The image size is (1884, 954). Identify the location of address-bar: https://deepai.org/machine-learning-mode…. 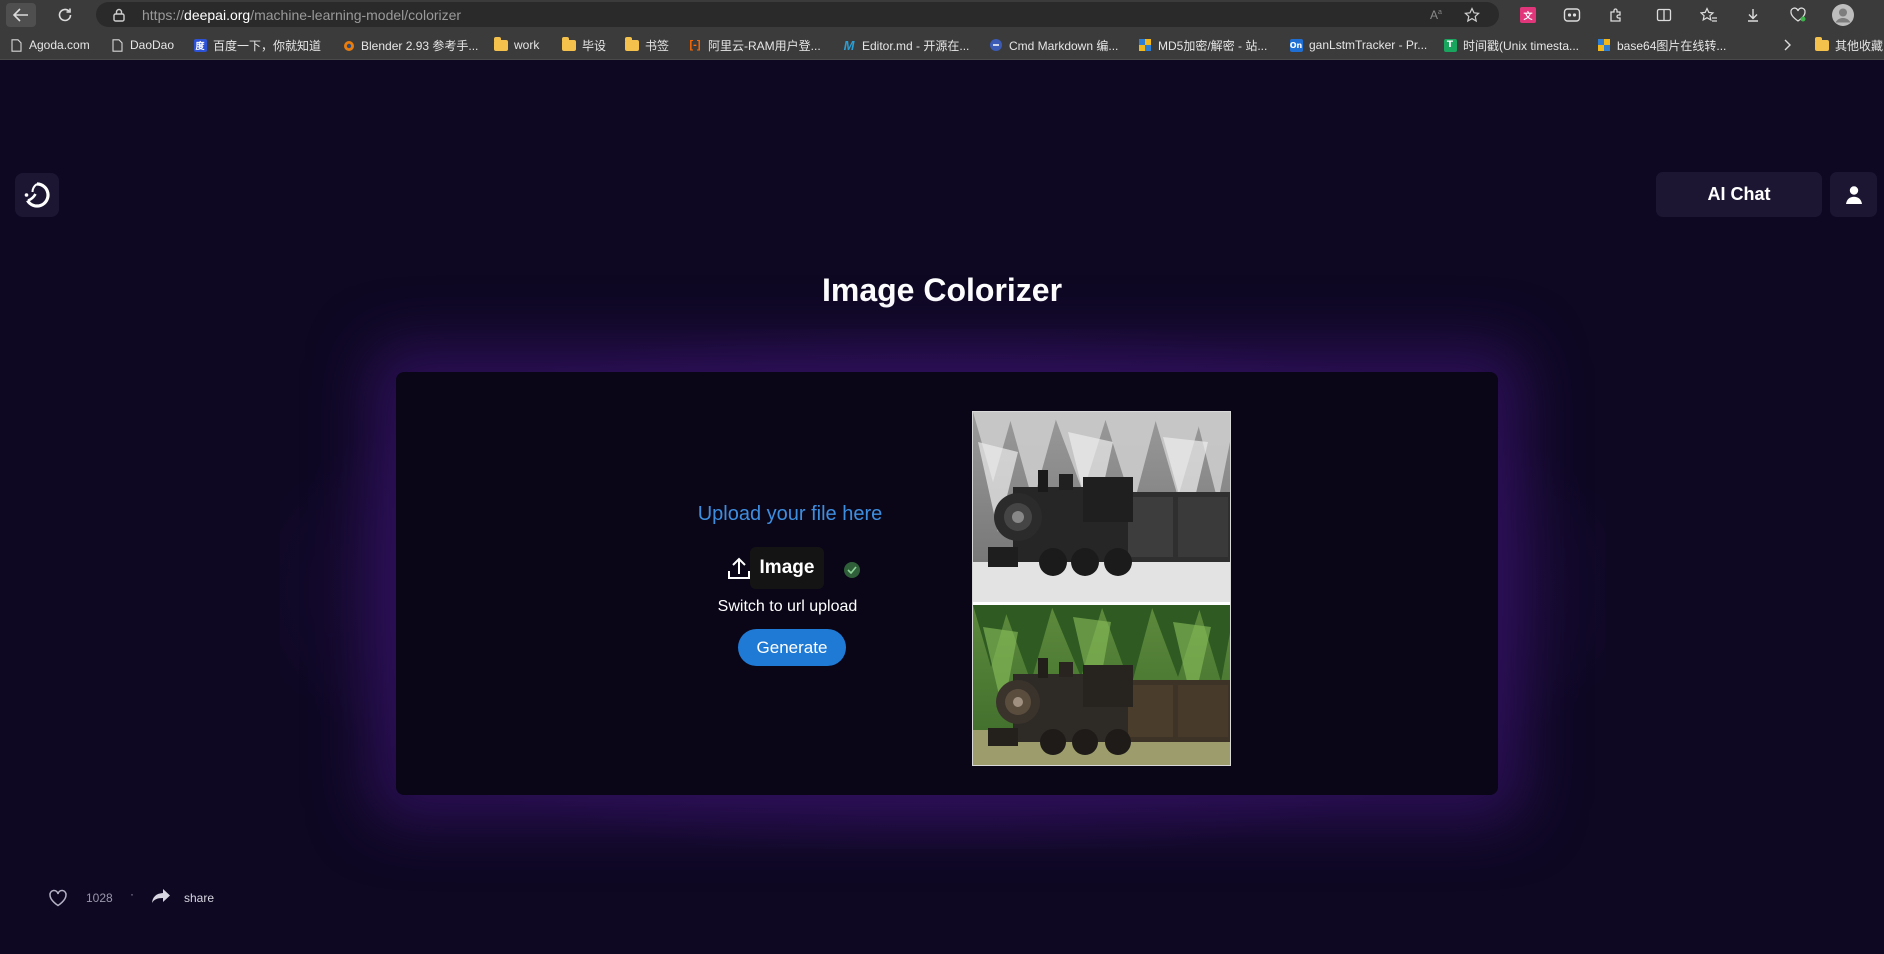
(797, 14).